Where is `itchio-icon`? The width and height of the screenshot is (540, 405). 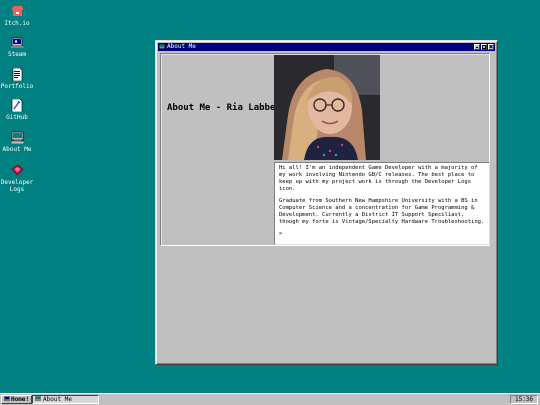
itchio-icon is located at coordinates (17, 11).